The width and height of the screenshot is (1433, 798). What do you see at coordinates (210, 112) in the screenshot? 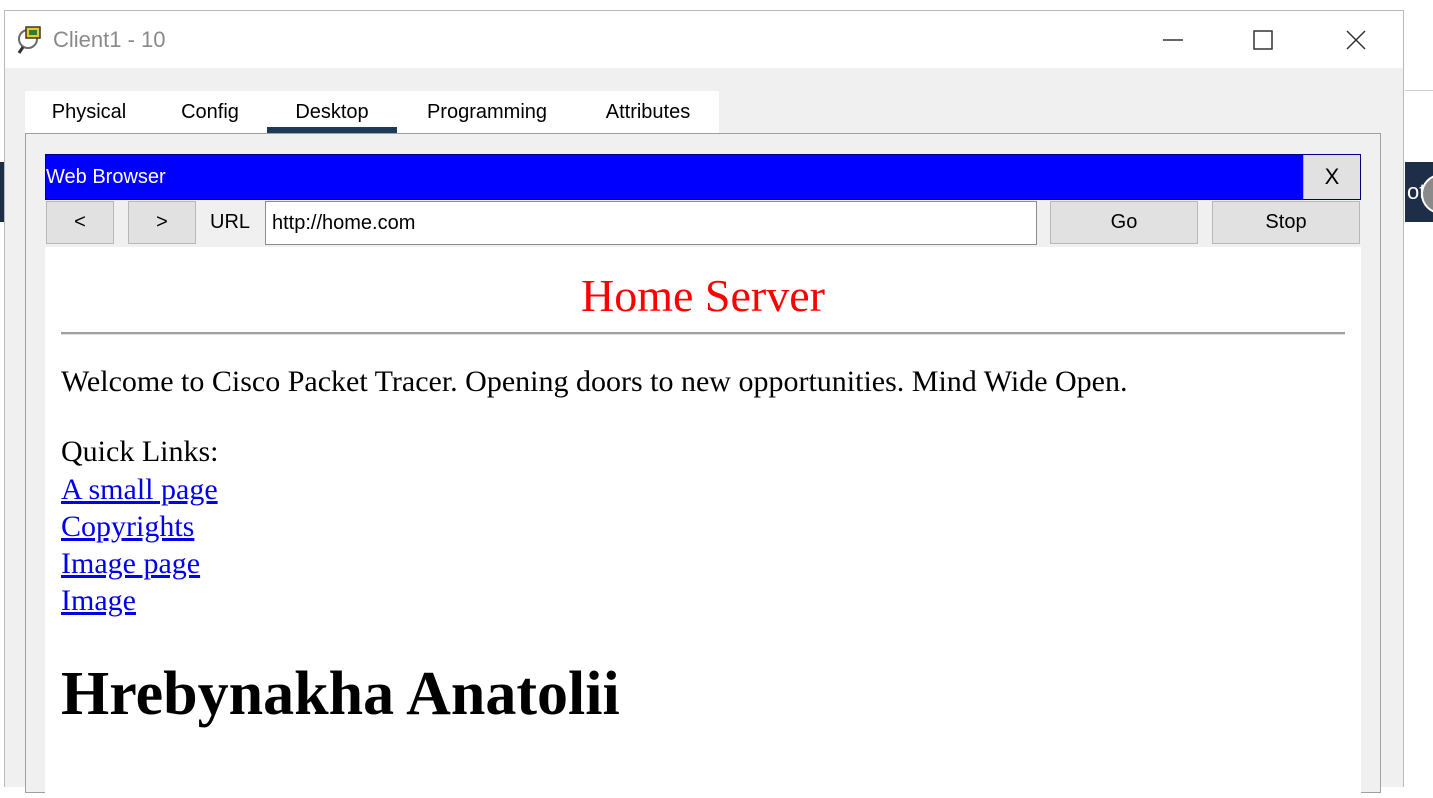
I see `tab-config: Config` at bounding box center [210, 112].